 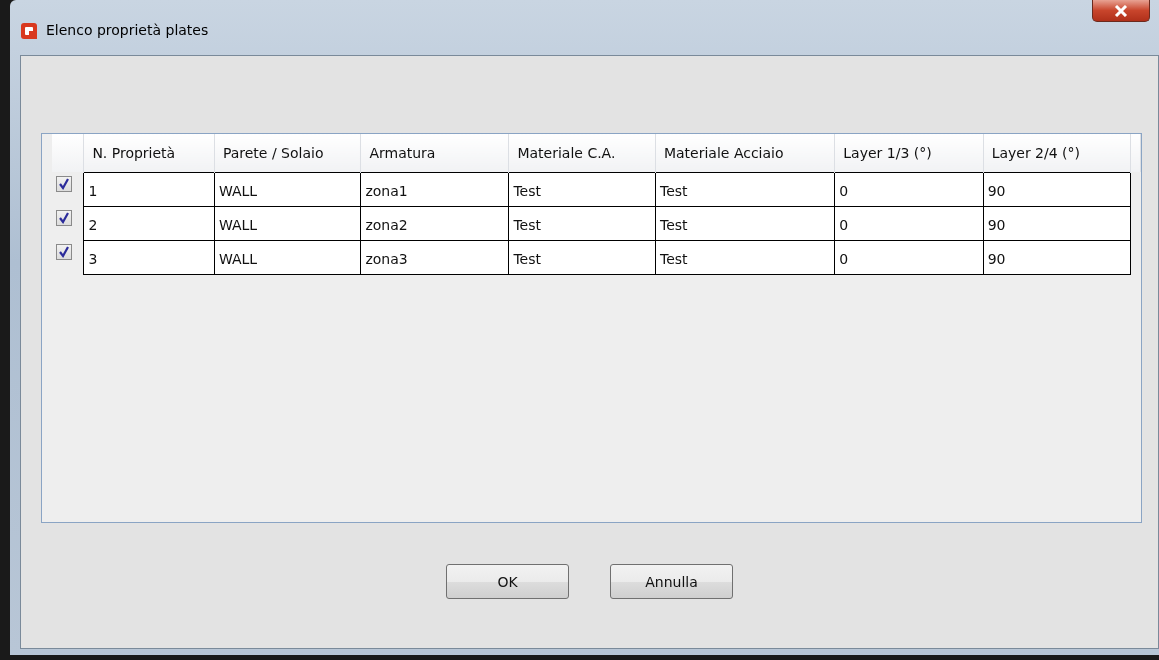 I want to click on table-cell: 1, so click(x=149, y=189).